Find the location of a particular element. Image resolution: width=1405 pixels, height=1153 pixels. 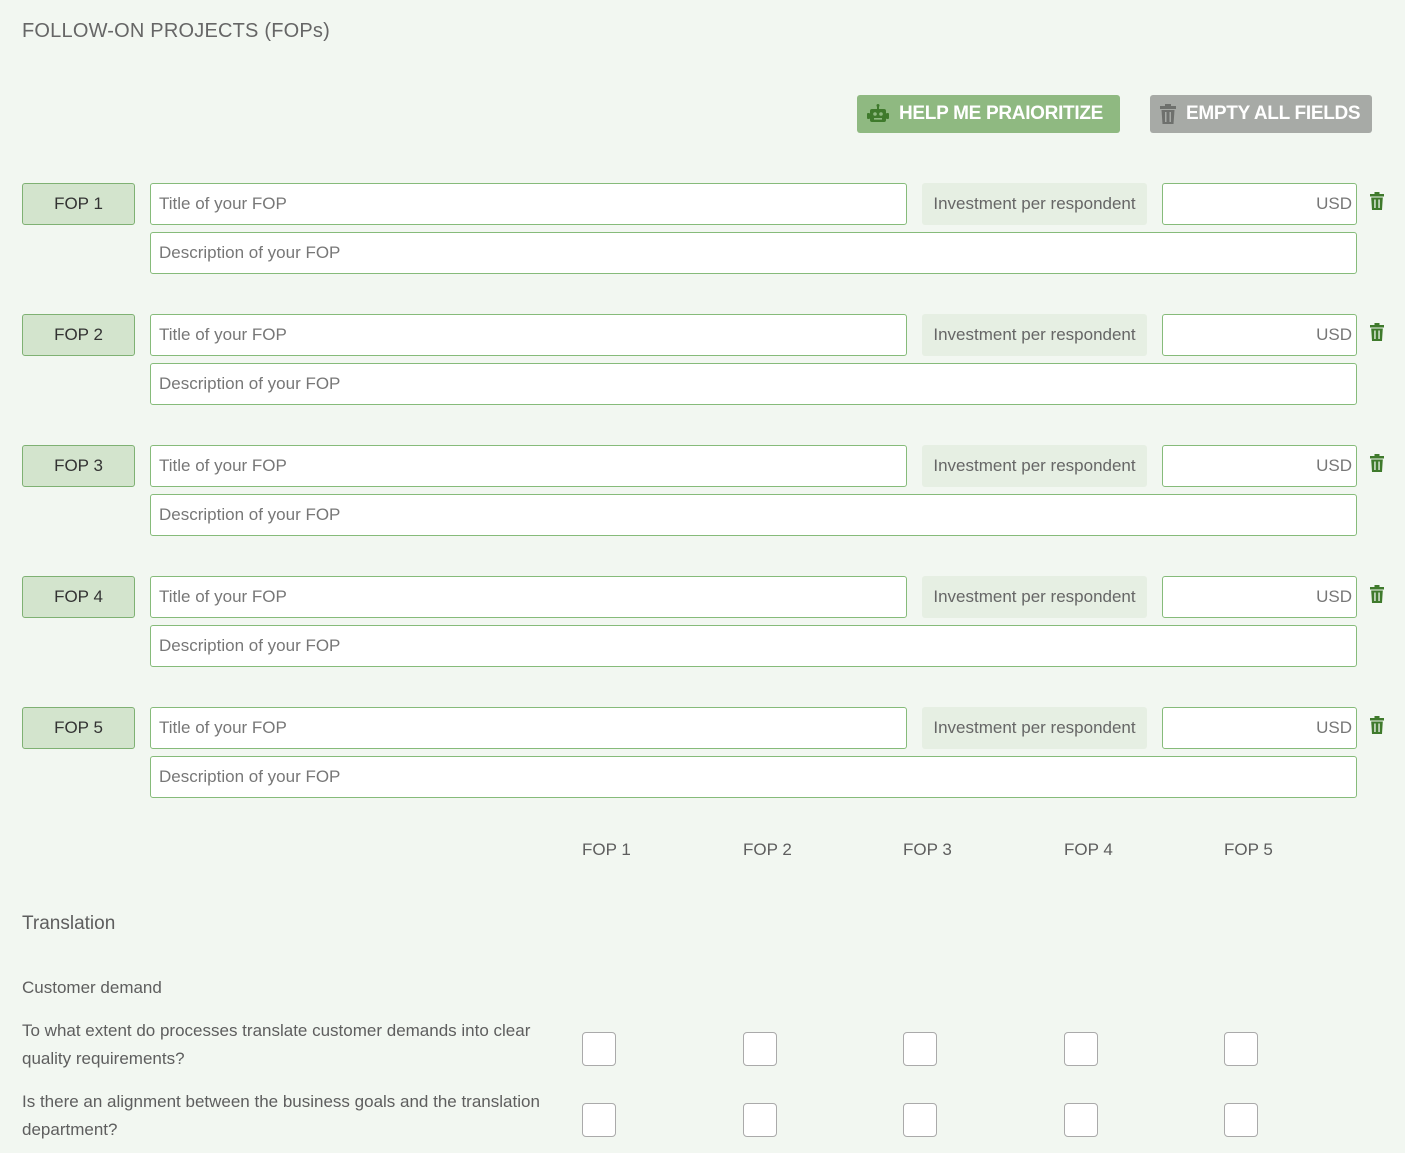

fop-row-4: FOP 4 Investment per respondent USD is located at coordinates (702, 633).